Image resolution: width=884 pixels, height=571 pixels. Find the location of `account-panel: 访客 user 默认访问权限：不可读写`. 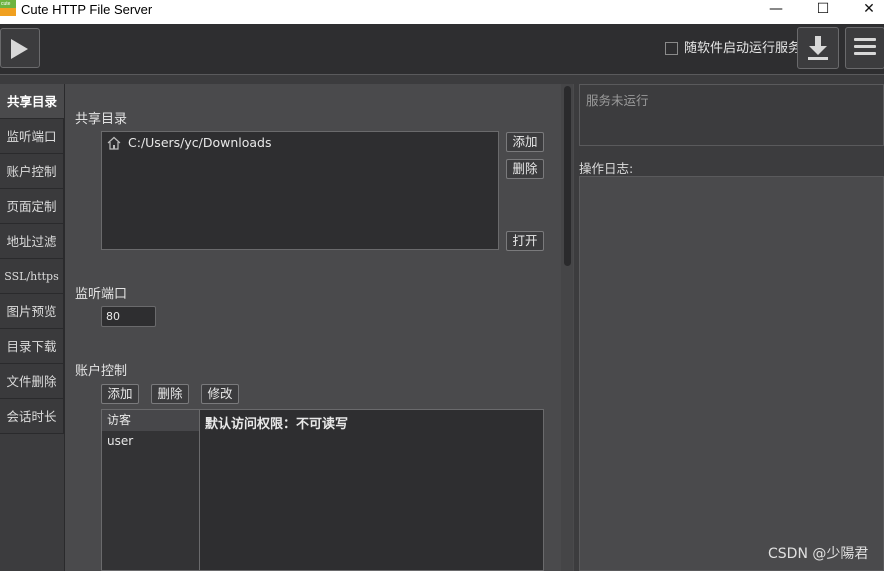

account-panel: 访客 user 默认访问权限：不可读写 is located at coordinates (322, 490).